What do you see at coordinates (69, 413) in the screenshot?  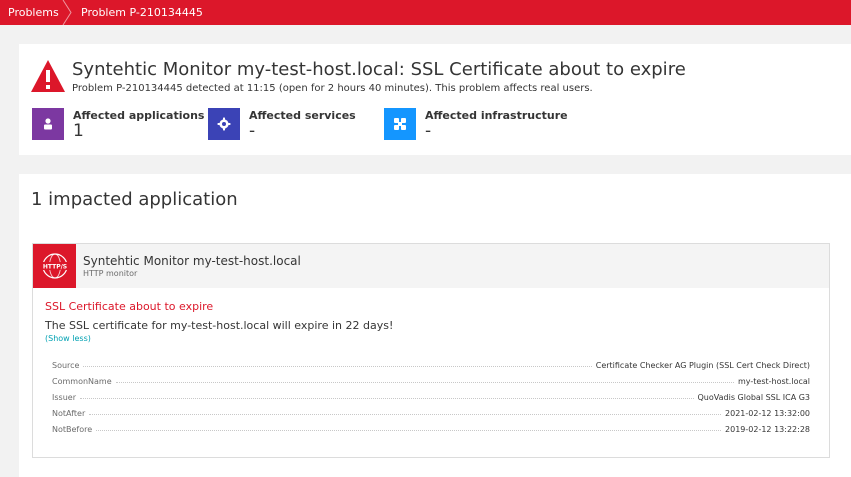 I see `property-key: NotAfter` at bounding box center [69, 413].